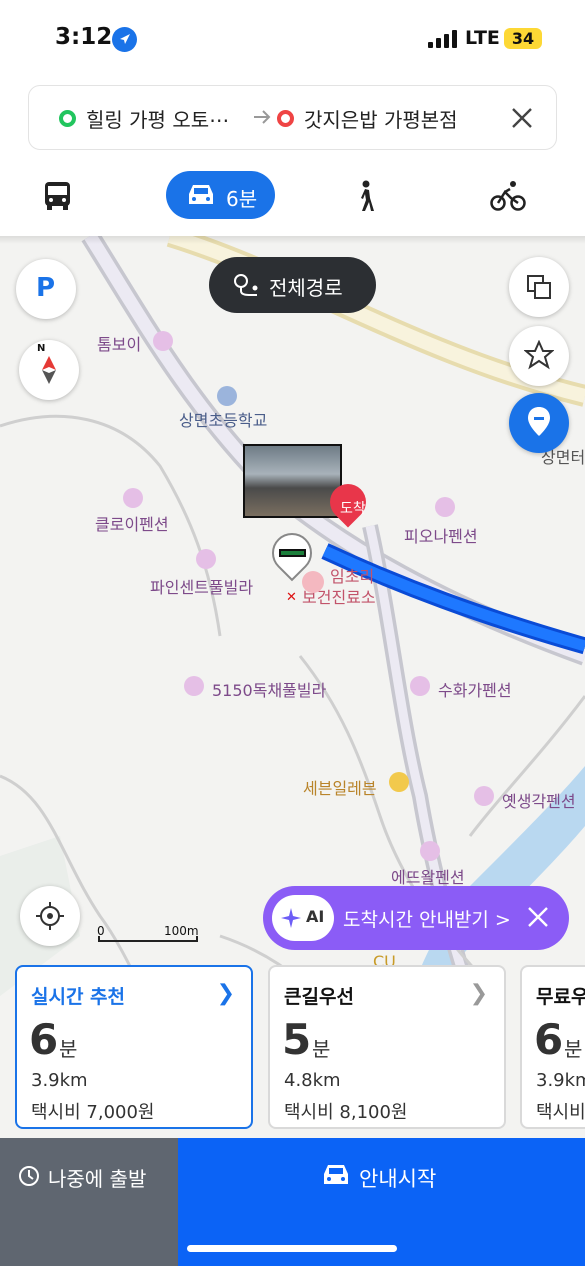 This screenshot has height=1266, width=585. I want to click on scale-bar, so click(148, 939).